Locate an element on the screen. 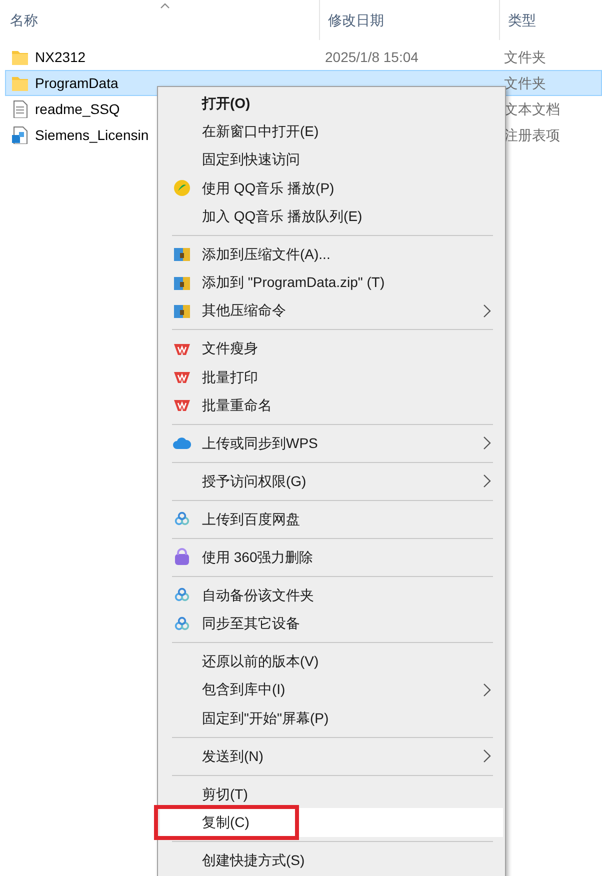 The height and width of the screenshot is (876, 602). column-label: 名称 is located at coordinates (24, 20).